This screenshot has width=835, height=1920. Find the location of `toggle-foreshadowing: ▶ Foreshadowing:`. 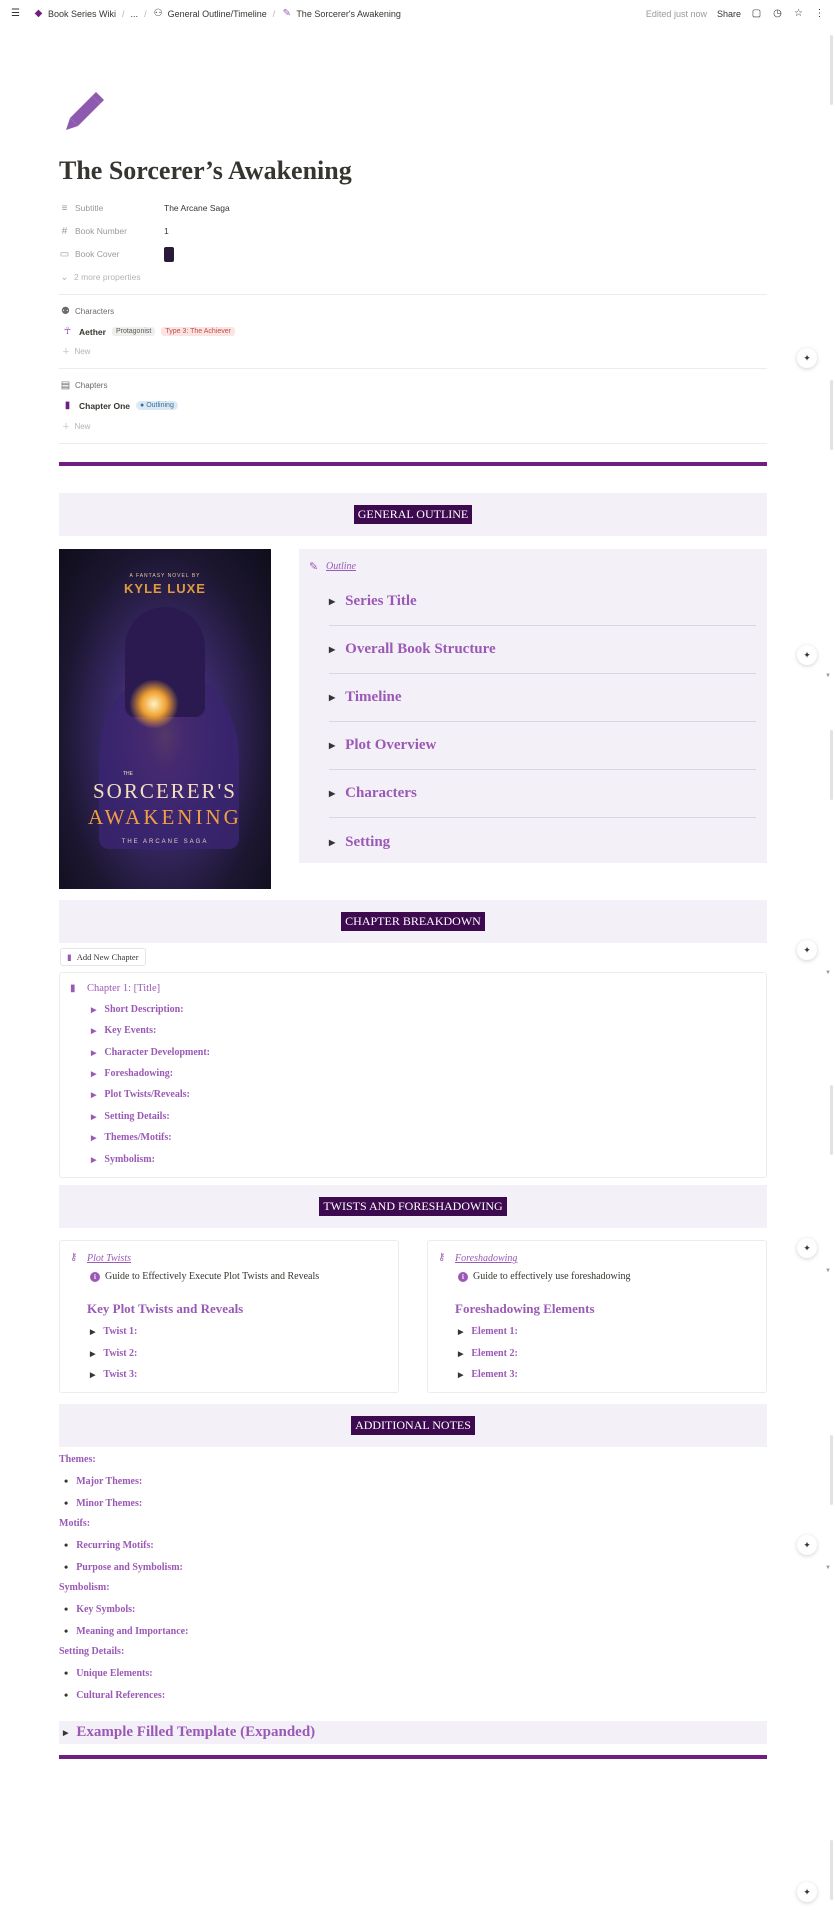

toggle-foreshadowing: ▶ Foreshadowing: is located at coordinates (132, 1073).